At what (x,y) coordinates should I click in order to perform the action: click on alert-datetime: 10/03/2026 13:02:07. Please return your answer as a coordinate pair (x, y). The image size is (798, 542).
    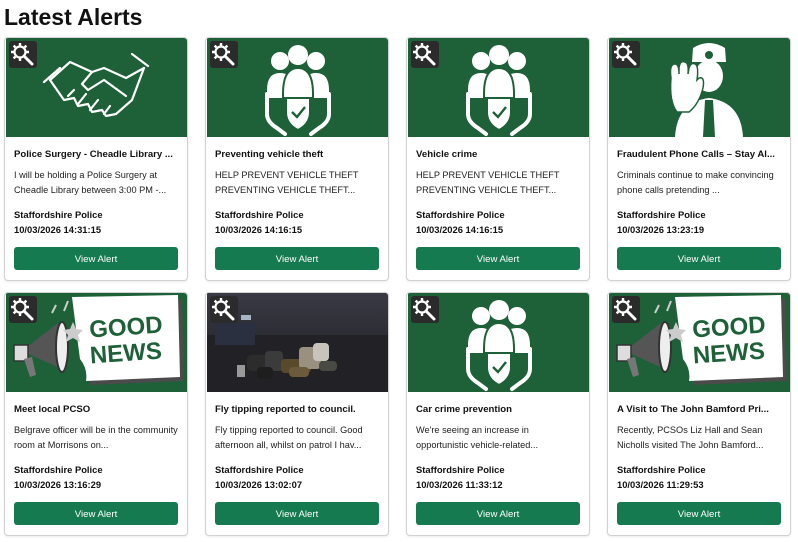
    Looking at the image, I should click on (259, 484).